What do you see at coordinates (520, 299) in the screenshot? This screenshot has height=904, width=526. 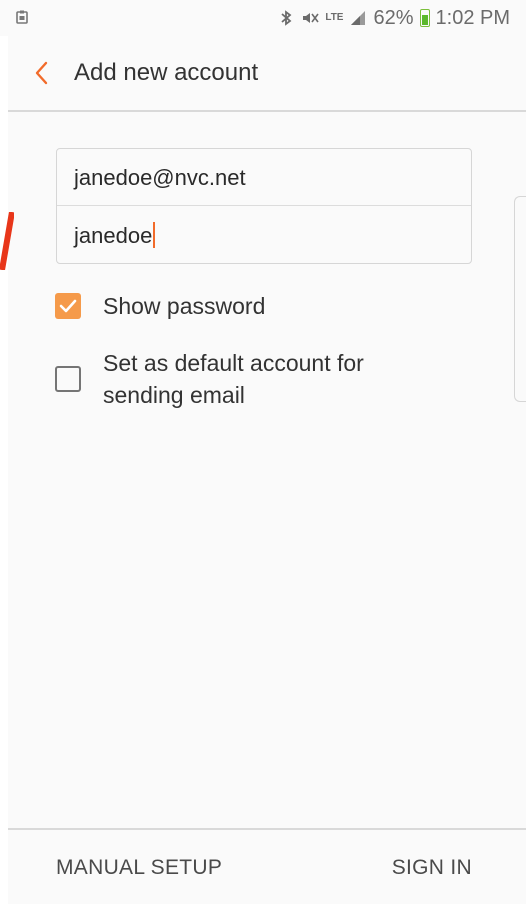 I see `side-handle` at bounding box center [520, 299].